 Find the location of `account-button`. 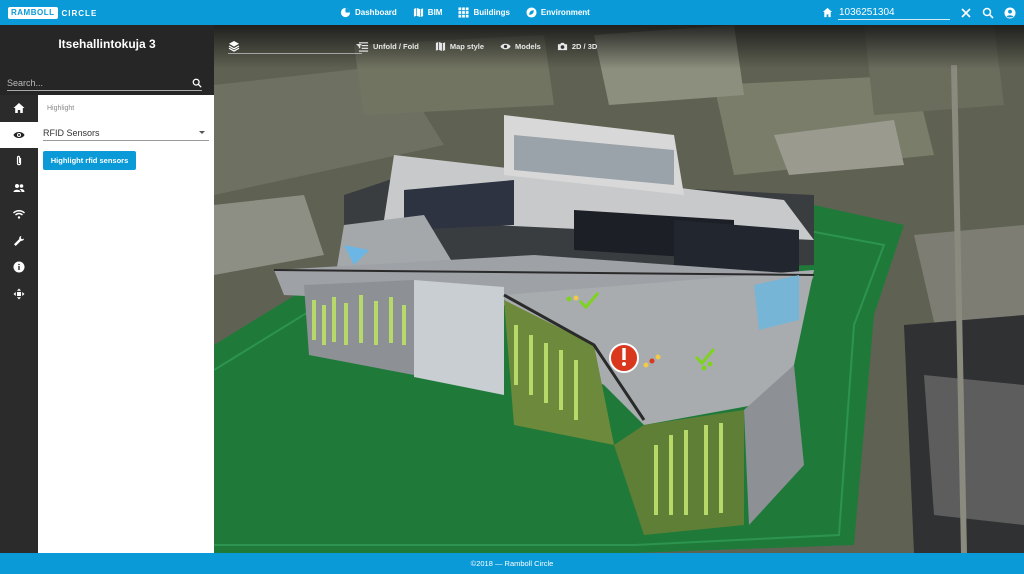

account-button is located at coordinates (1010, 13).